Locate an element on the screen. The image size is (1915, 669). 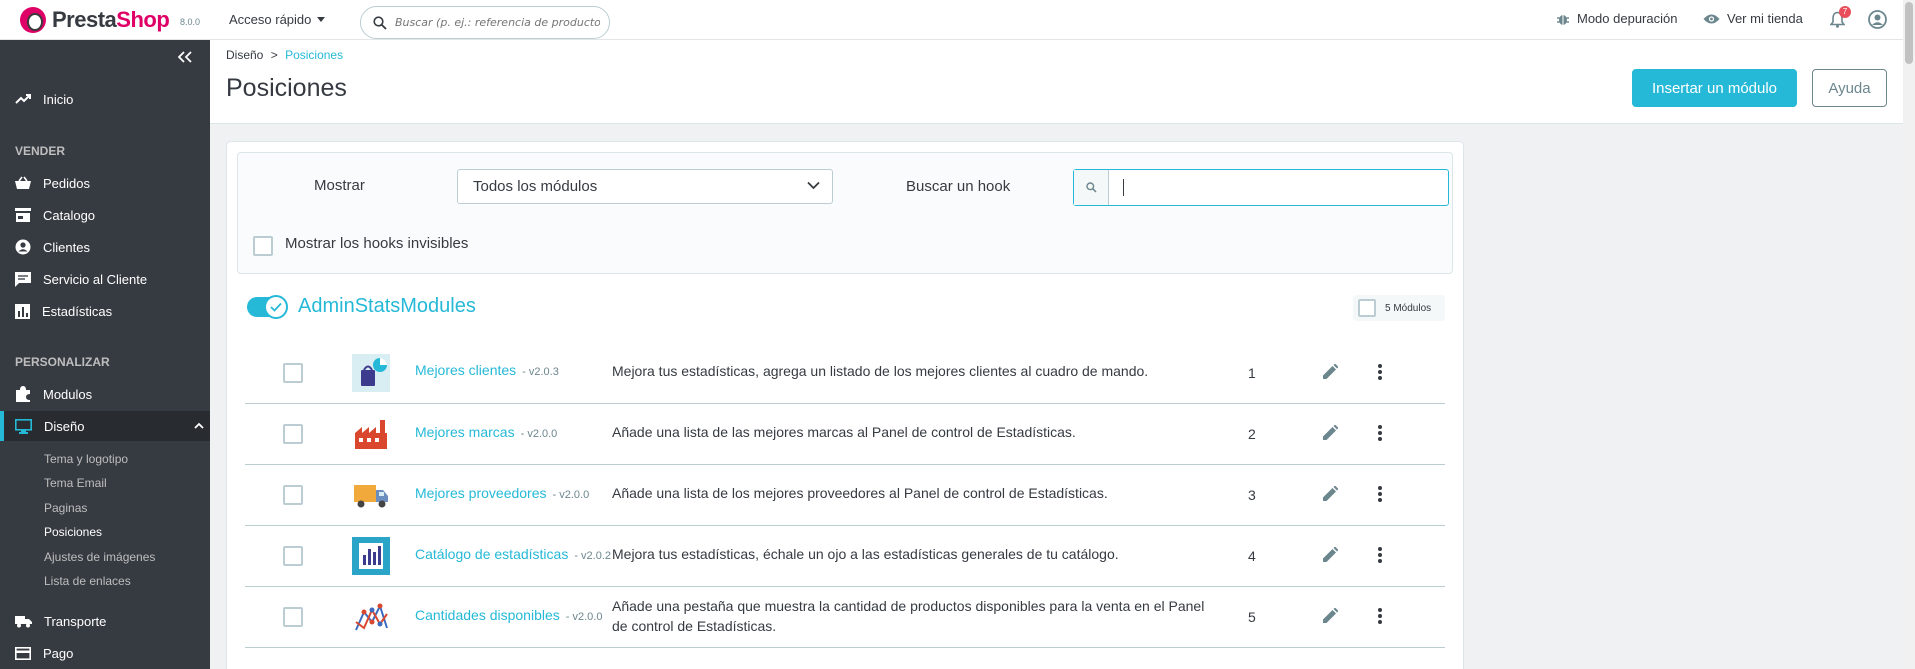
sidebar-item-label: Pedidos is located at coordinates (66, 183).